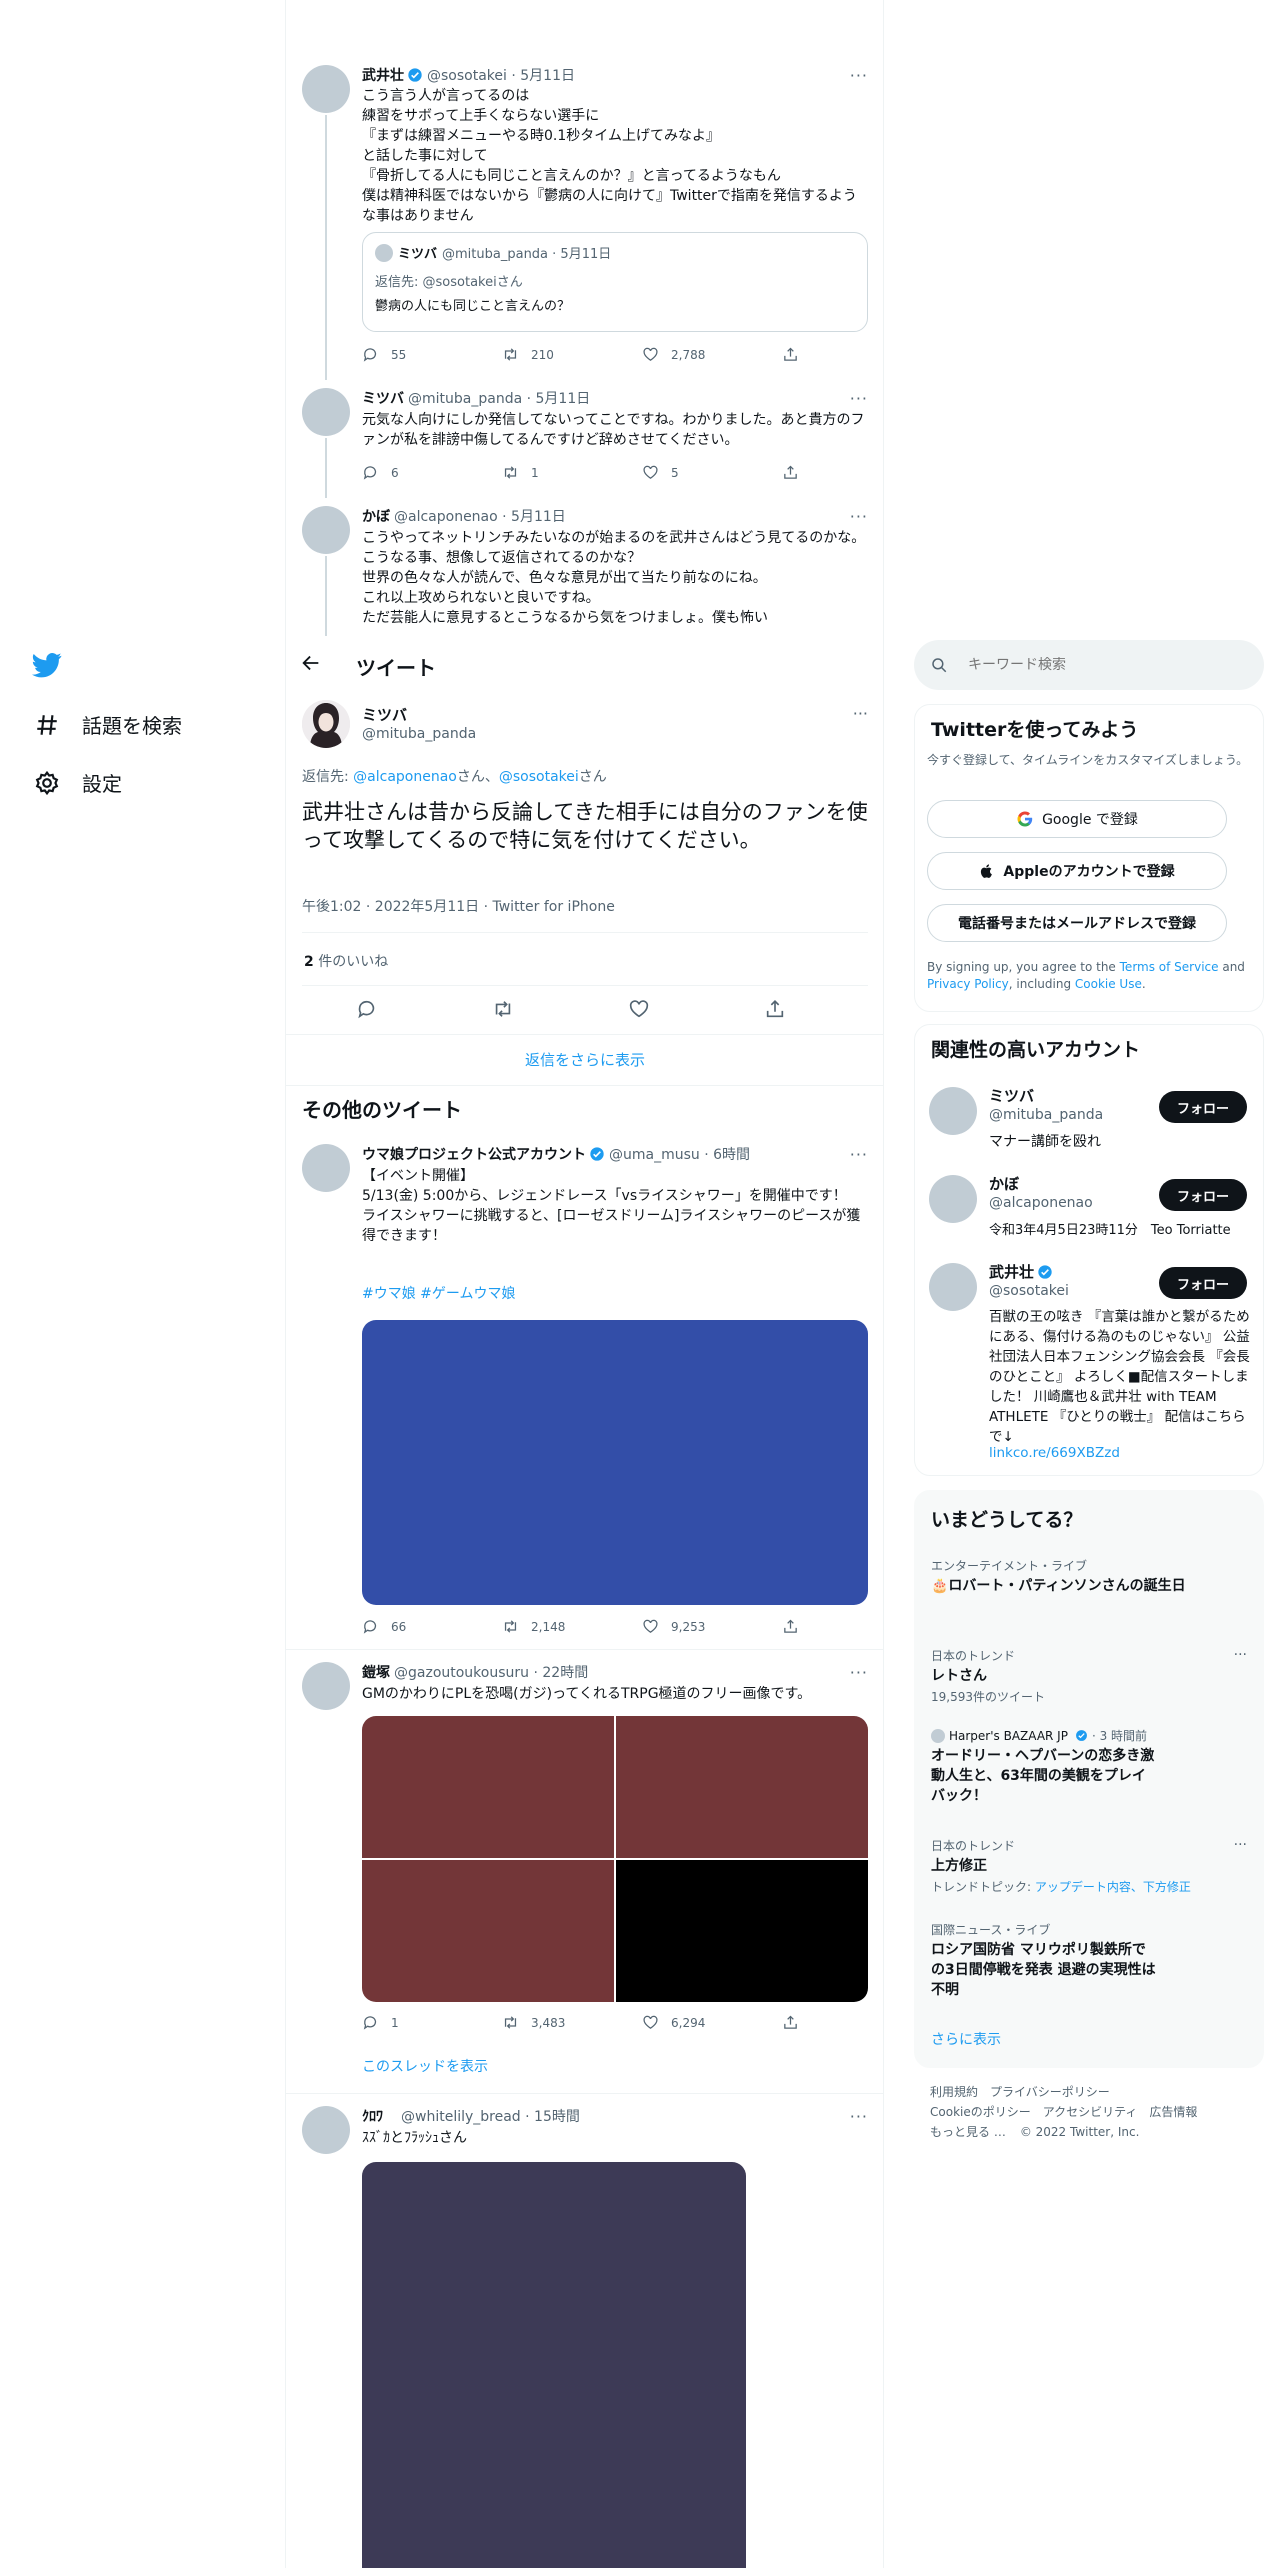 This screenshot has width=1284, height=2568. Describe the element at coordinates (1089, 1576) in the screenshot. I see `trend-item: エンターテイメント・ライブ 🎂ロバート・パティンソンさんの誕生日` at that location.